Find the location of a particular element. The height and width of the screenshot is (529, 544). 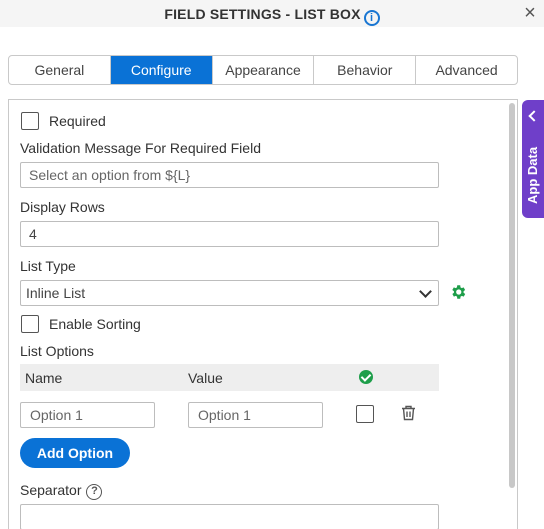

list-type-value: Inline List is located at coordinates (56, 293).